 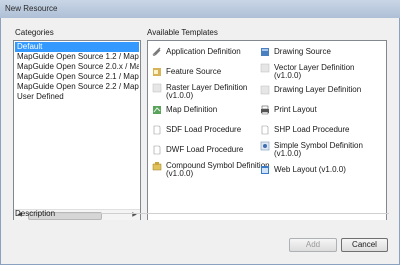 I want to click on compound-symbol-icon, so click(x=157, y=166).